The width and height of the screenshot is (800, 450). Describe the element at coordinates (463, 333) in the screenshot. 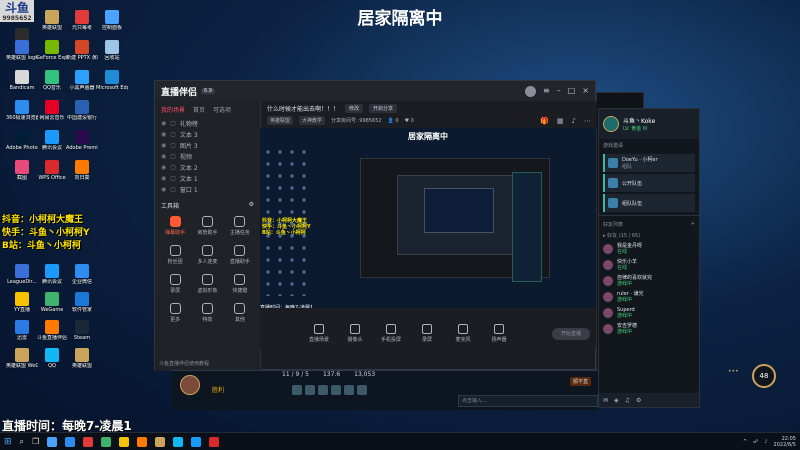

I see `preview-tool-button: 麦克风` at that location.